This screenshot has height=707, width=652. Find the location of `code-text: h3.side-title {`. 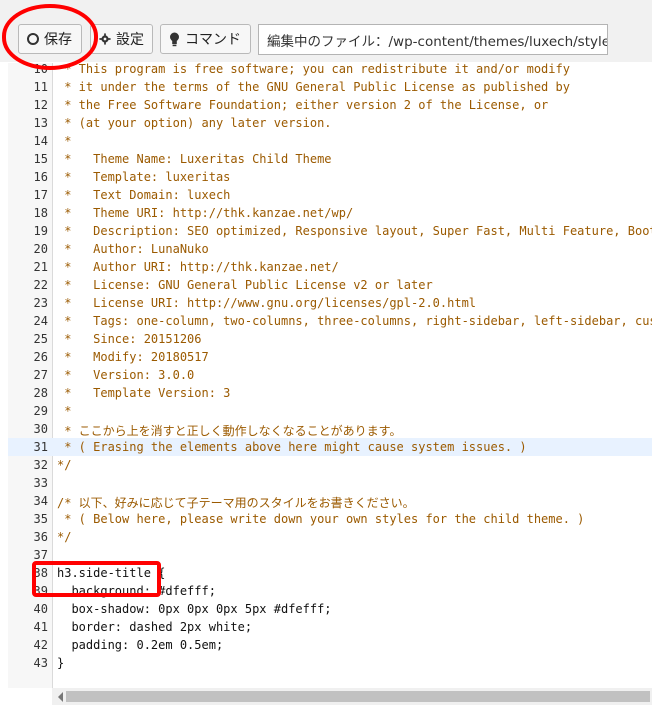

code-text: h3.side-title { is located at coordinates (111, 573).